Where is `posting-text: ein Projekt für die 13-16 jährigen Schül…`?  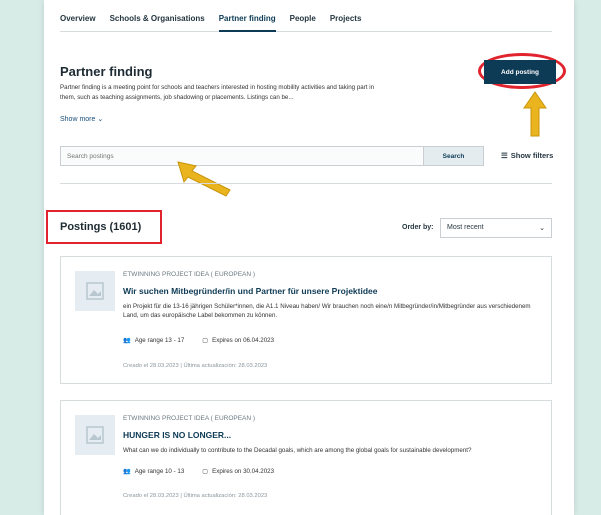
posting-text: ein Projekt für die 13-16 jährigen Schül… is located at coordinates (327, 311).